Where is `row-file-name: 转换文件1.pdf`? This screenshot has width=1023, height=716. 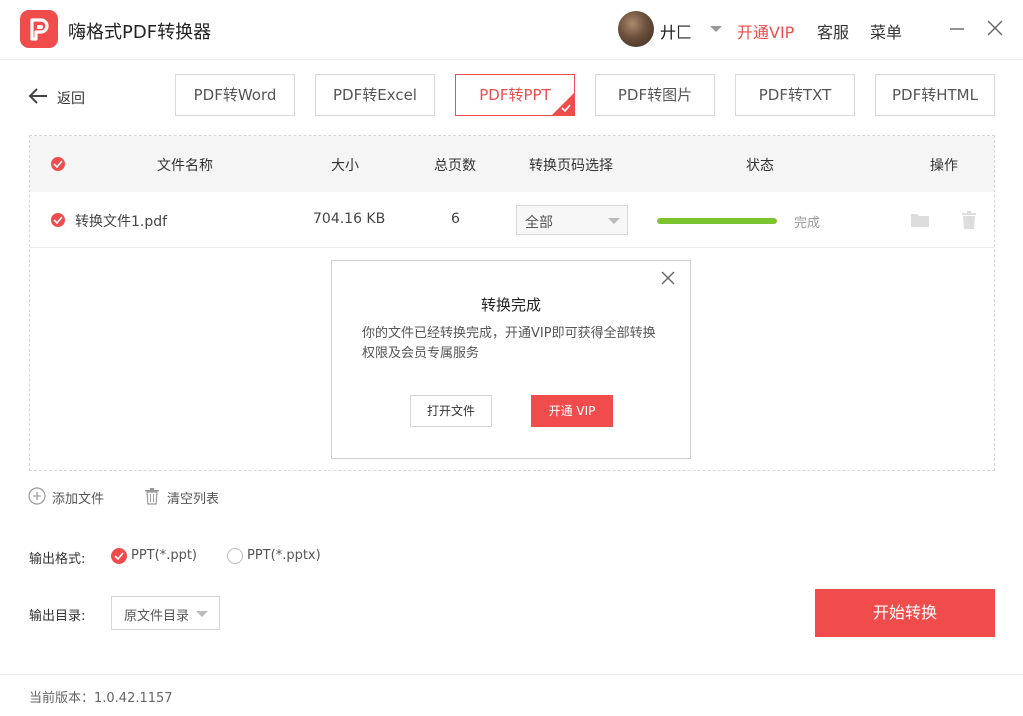
row-file-name: 转换文件1.pdf is located at coordinates (121, 222).